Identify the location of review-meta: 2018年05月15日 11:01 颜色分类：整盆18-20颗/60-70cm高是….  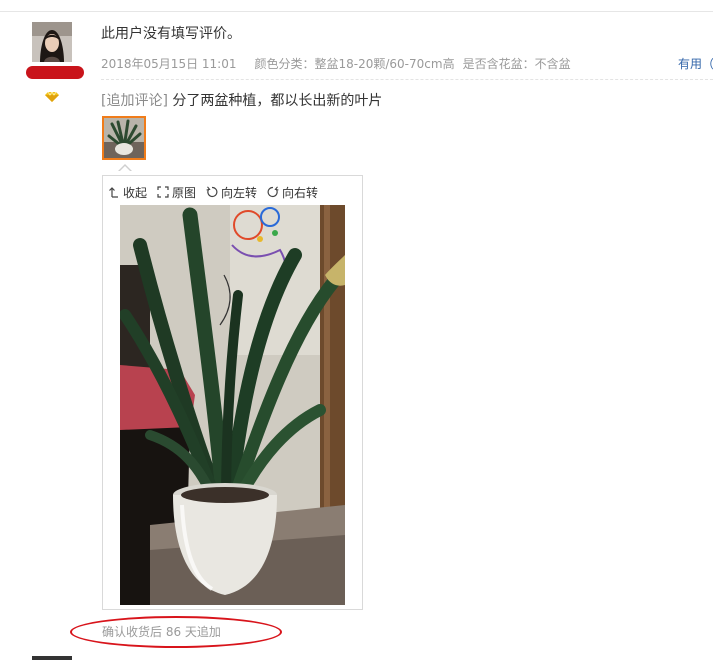
(336, 63).